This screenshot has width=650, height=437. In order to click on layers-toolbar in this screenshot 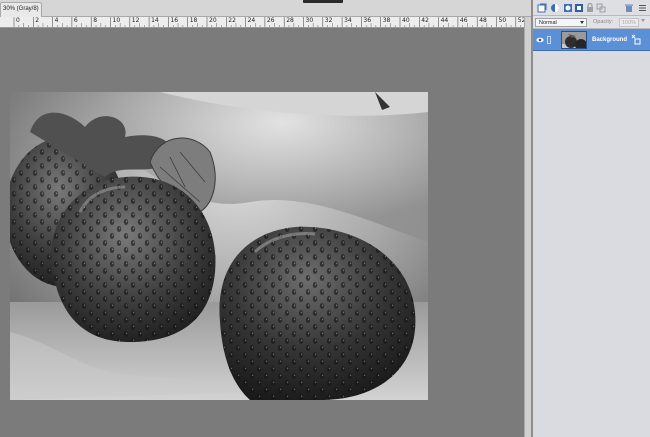, I will do `click(591, 8)`.